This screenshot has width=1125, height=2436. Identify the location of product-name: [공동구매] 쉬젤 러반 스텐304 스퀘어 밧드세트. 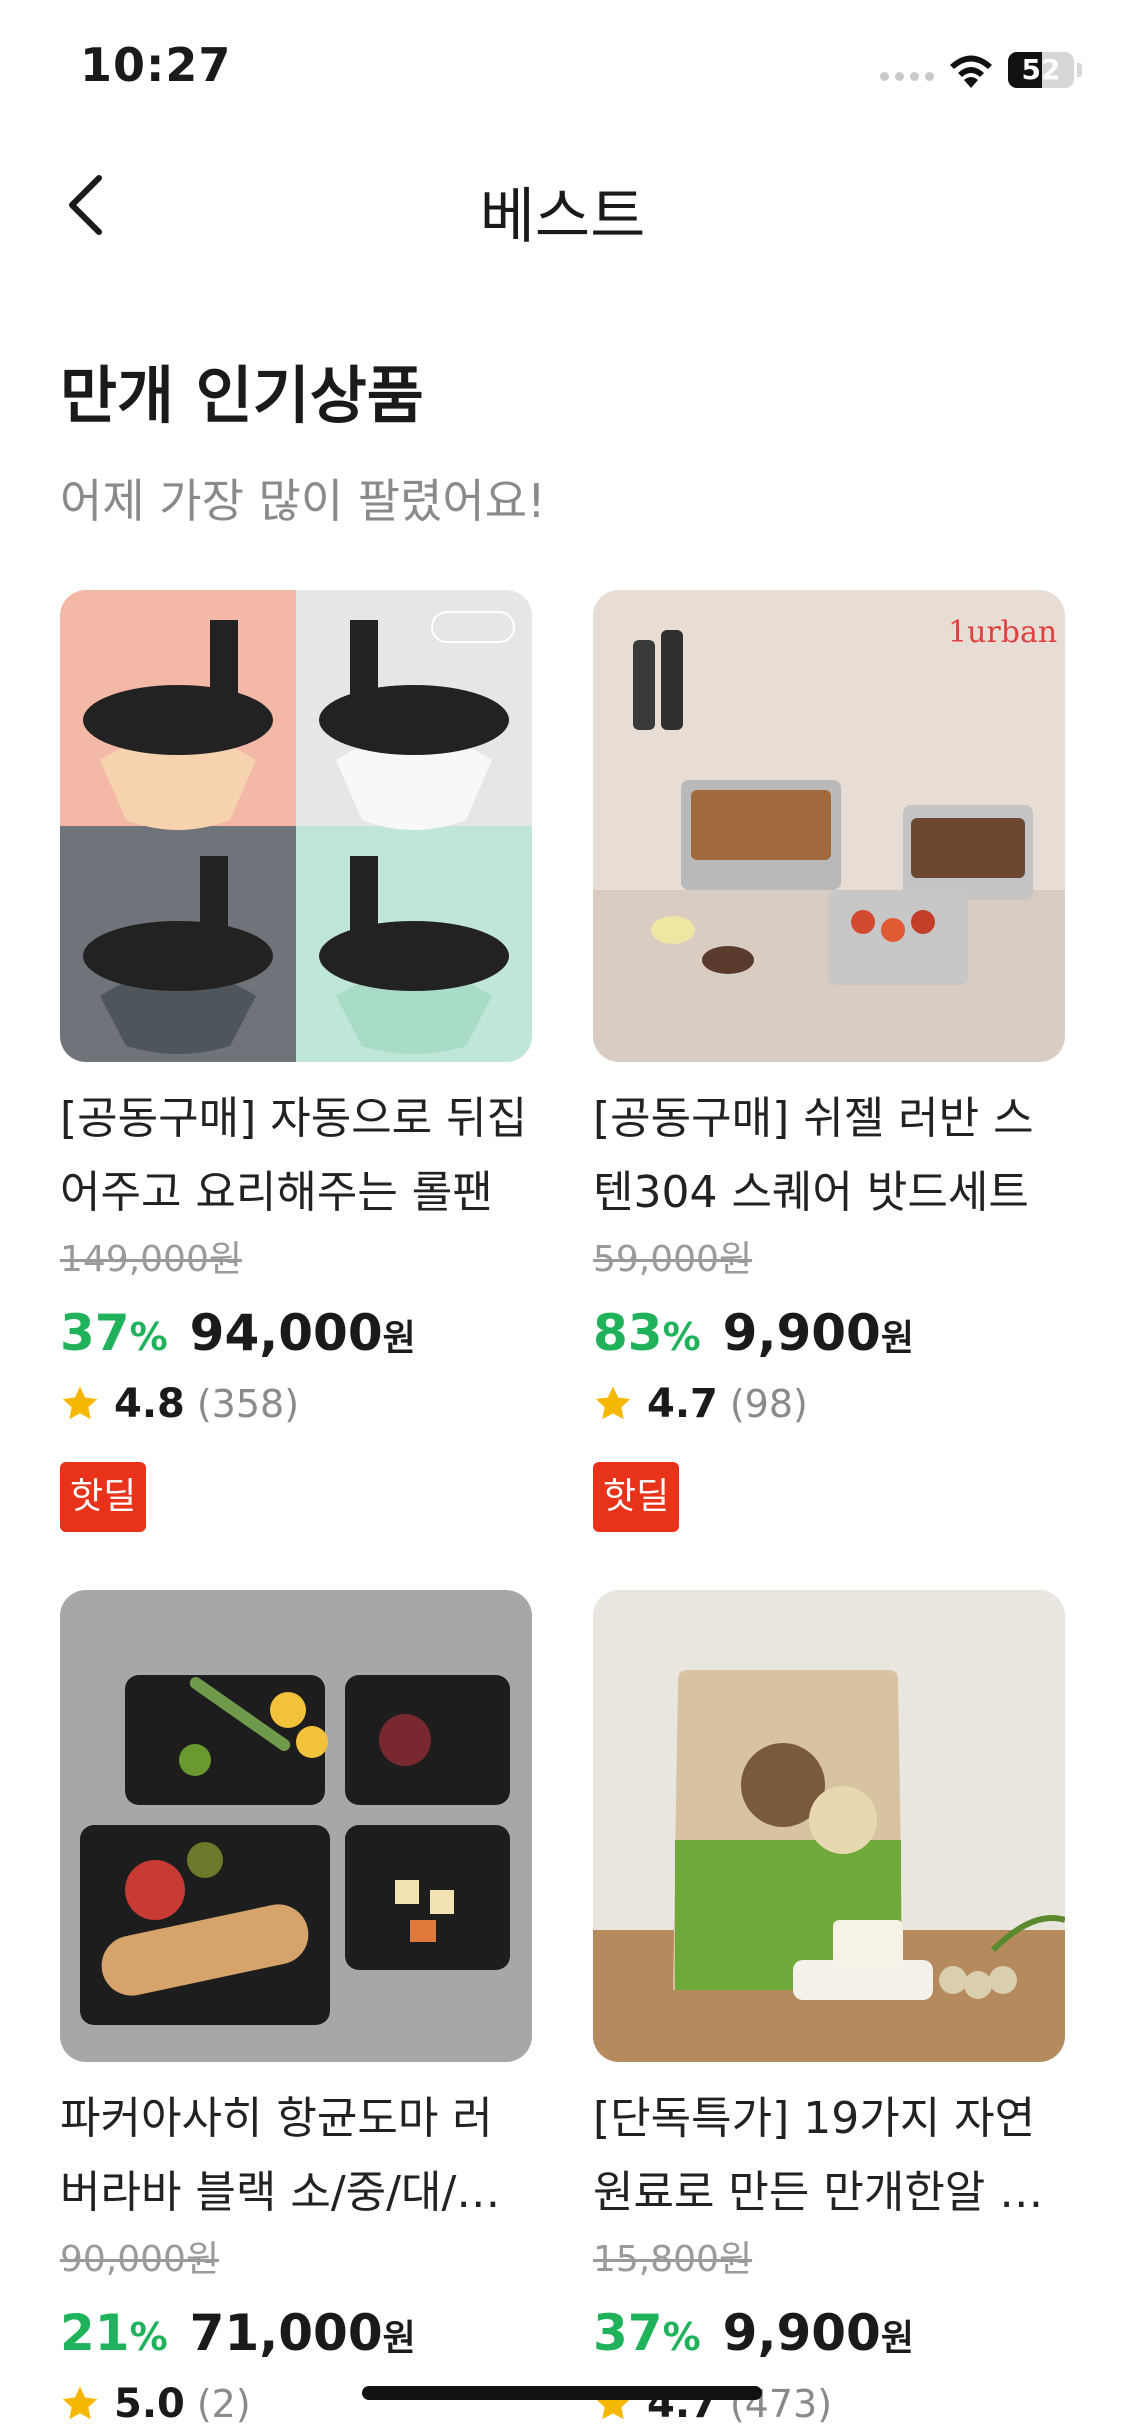
(829, 1156).